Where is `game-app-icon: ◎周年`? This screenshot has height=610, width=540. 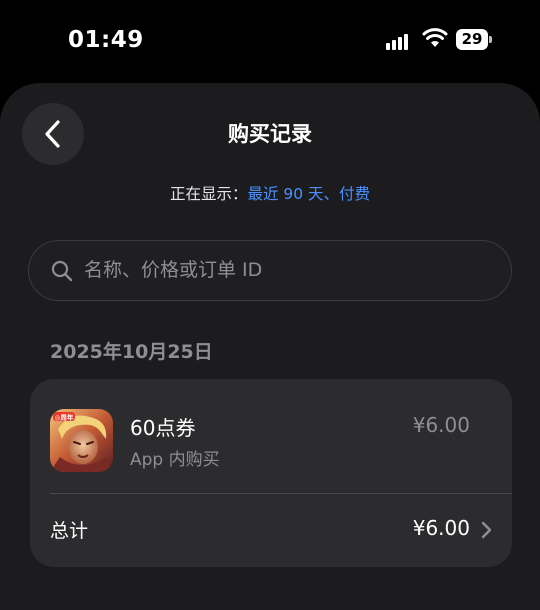 game-app-icon: ◎周年 is located at coordinates (81, 440).